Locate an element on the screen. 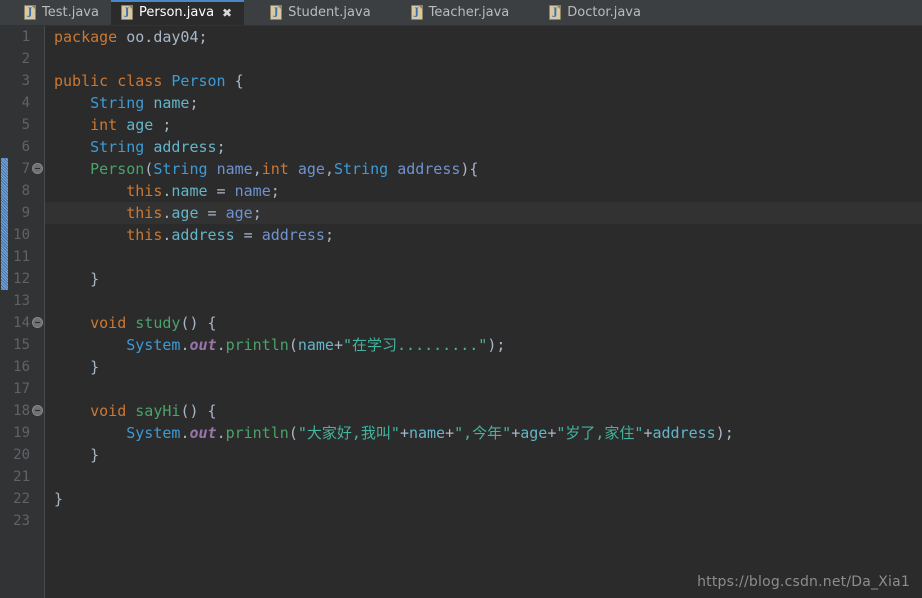  editor-tab-student-java: J Student.java is located at coordinates (321, 12).